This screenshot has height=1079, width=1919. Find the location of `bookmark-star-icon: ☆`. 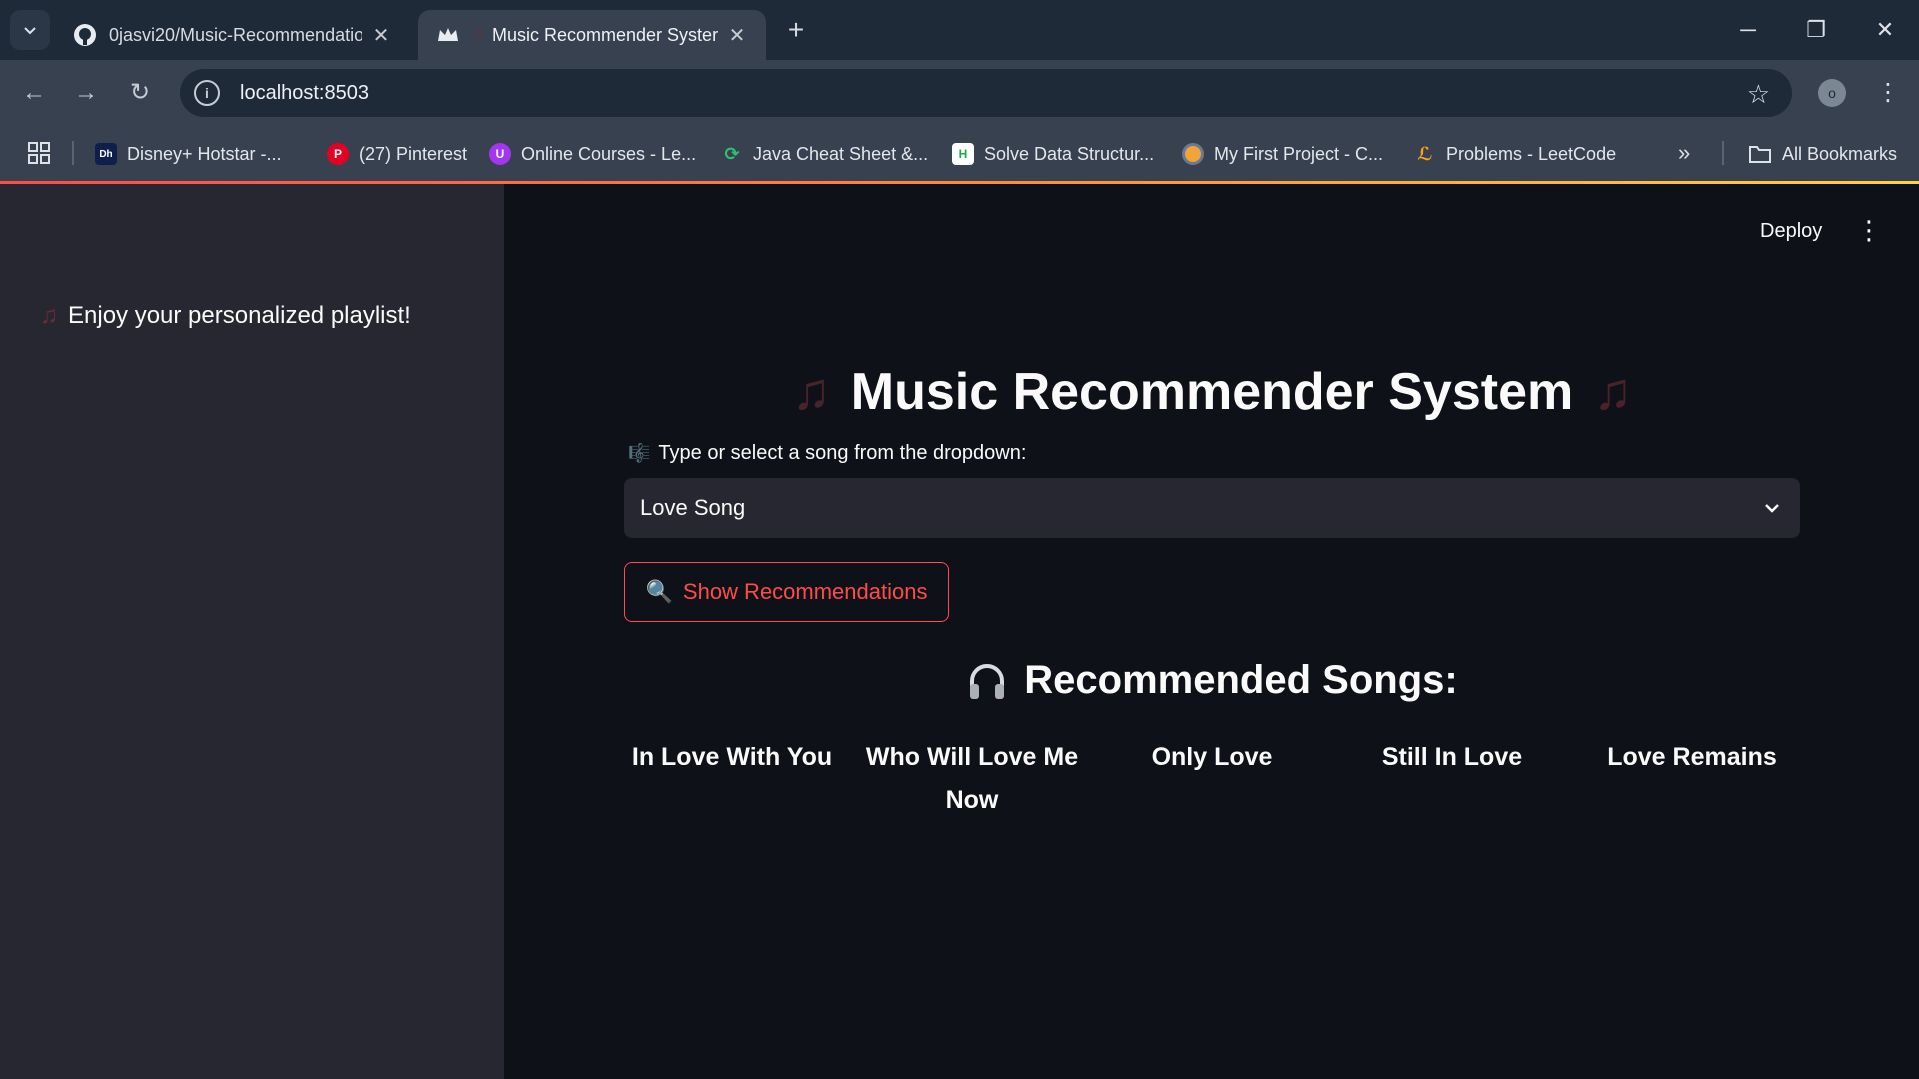

bookmark-star-icon: ☆ is located at coordinates (1758, 94).